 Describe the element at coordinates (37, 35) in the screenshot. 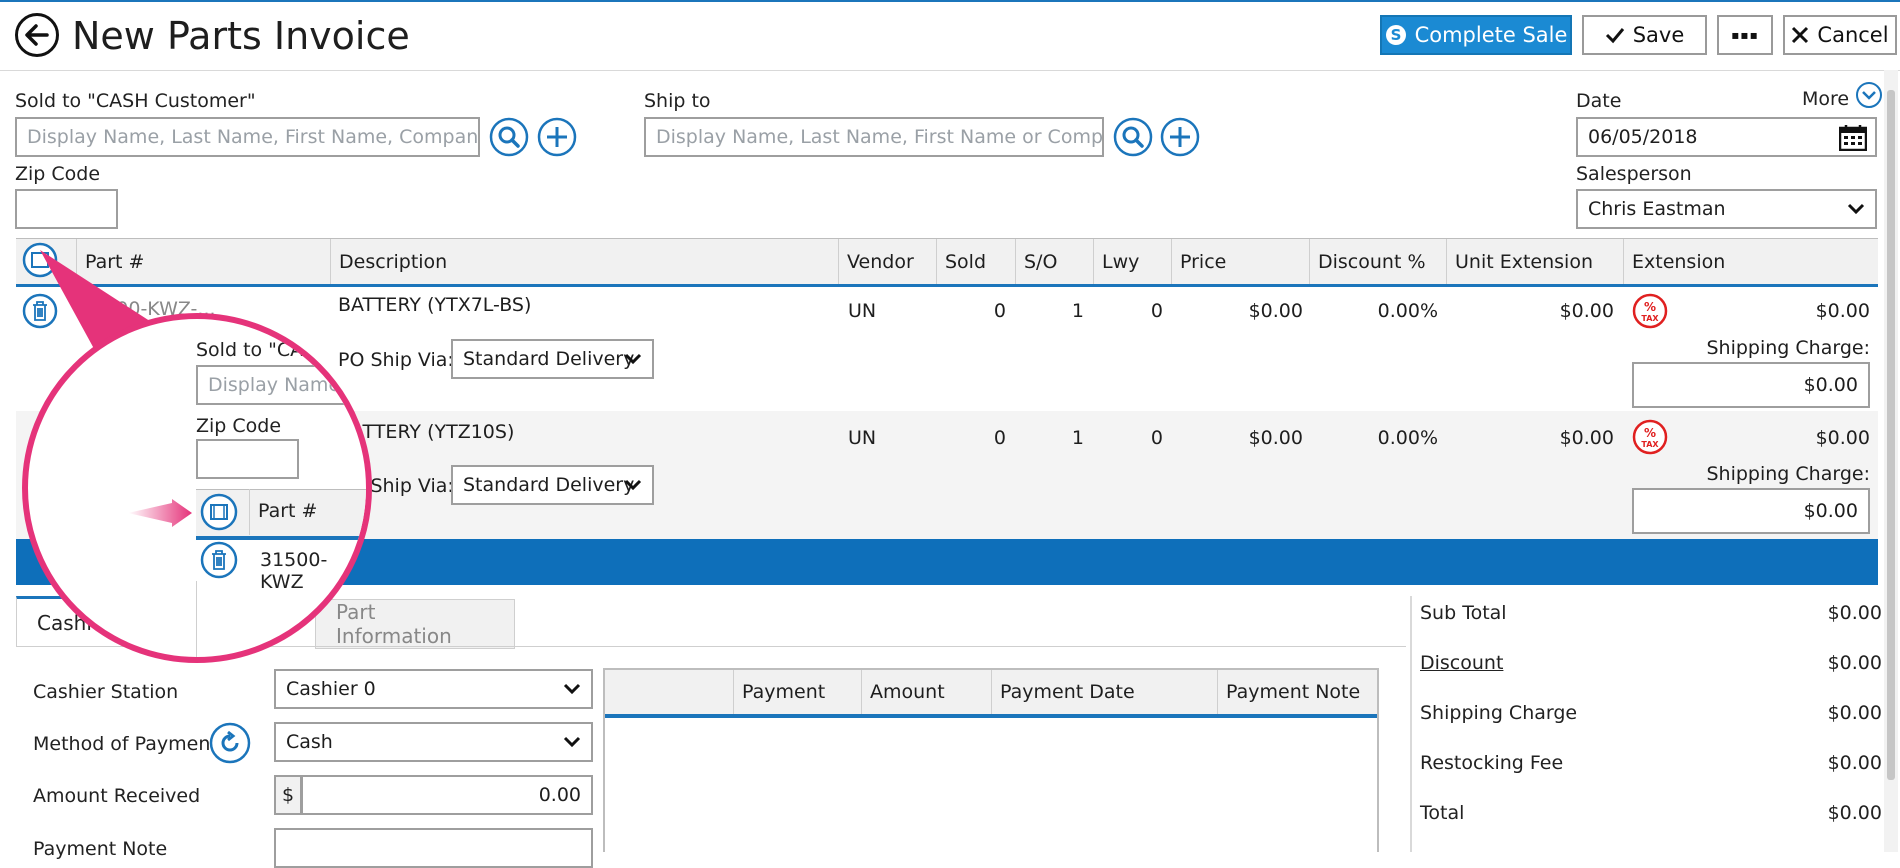

I see `back-arrow-icon` at that location.